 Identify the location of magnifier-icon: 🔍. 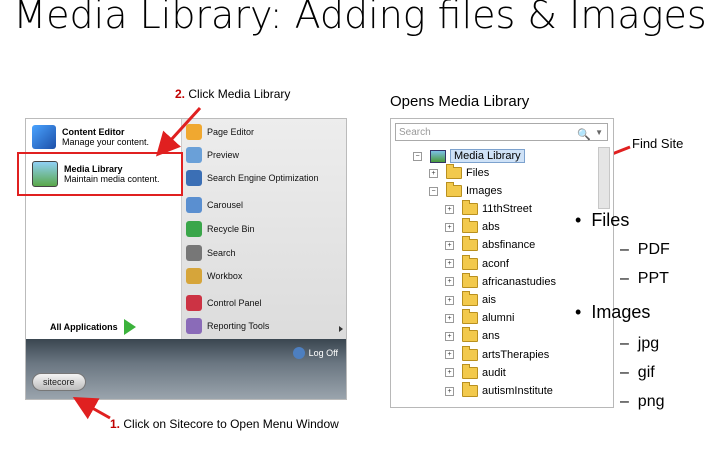
(584, 135).